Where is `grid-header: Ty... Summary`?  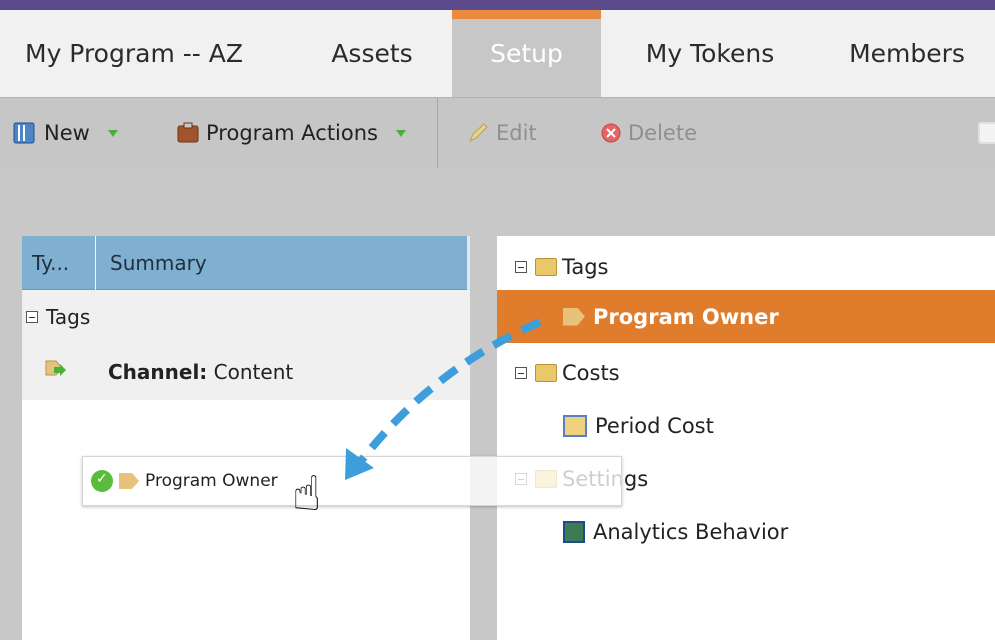 grid-header: Ty... Summary is located at coordinates (246, 262).